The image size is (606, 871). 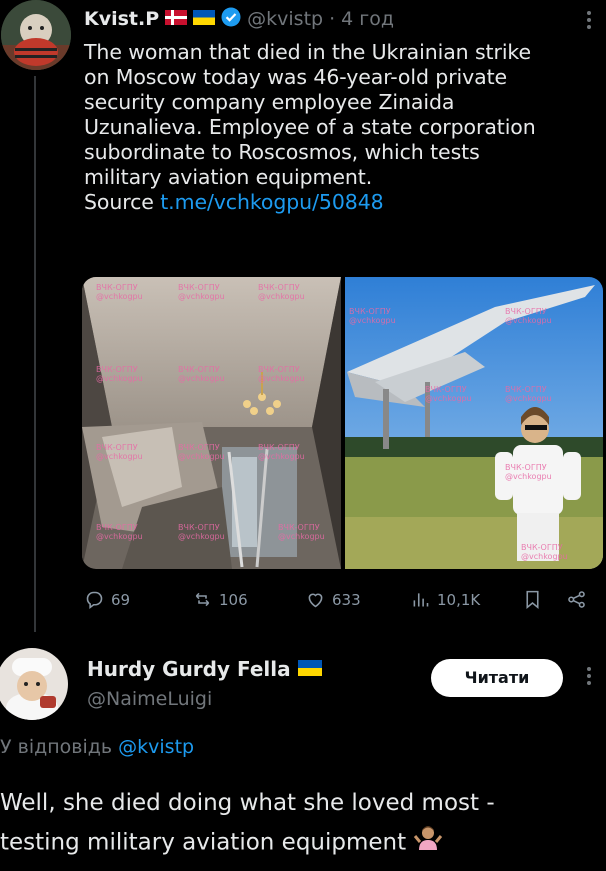 What do you see at coordinates (589, 676) in the screenshot?
I see `reply-more-options-icon` at bounding box center [589, 676].